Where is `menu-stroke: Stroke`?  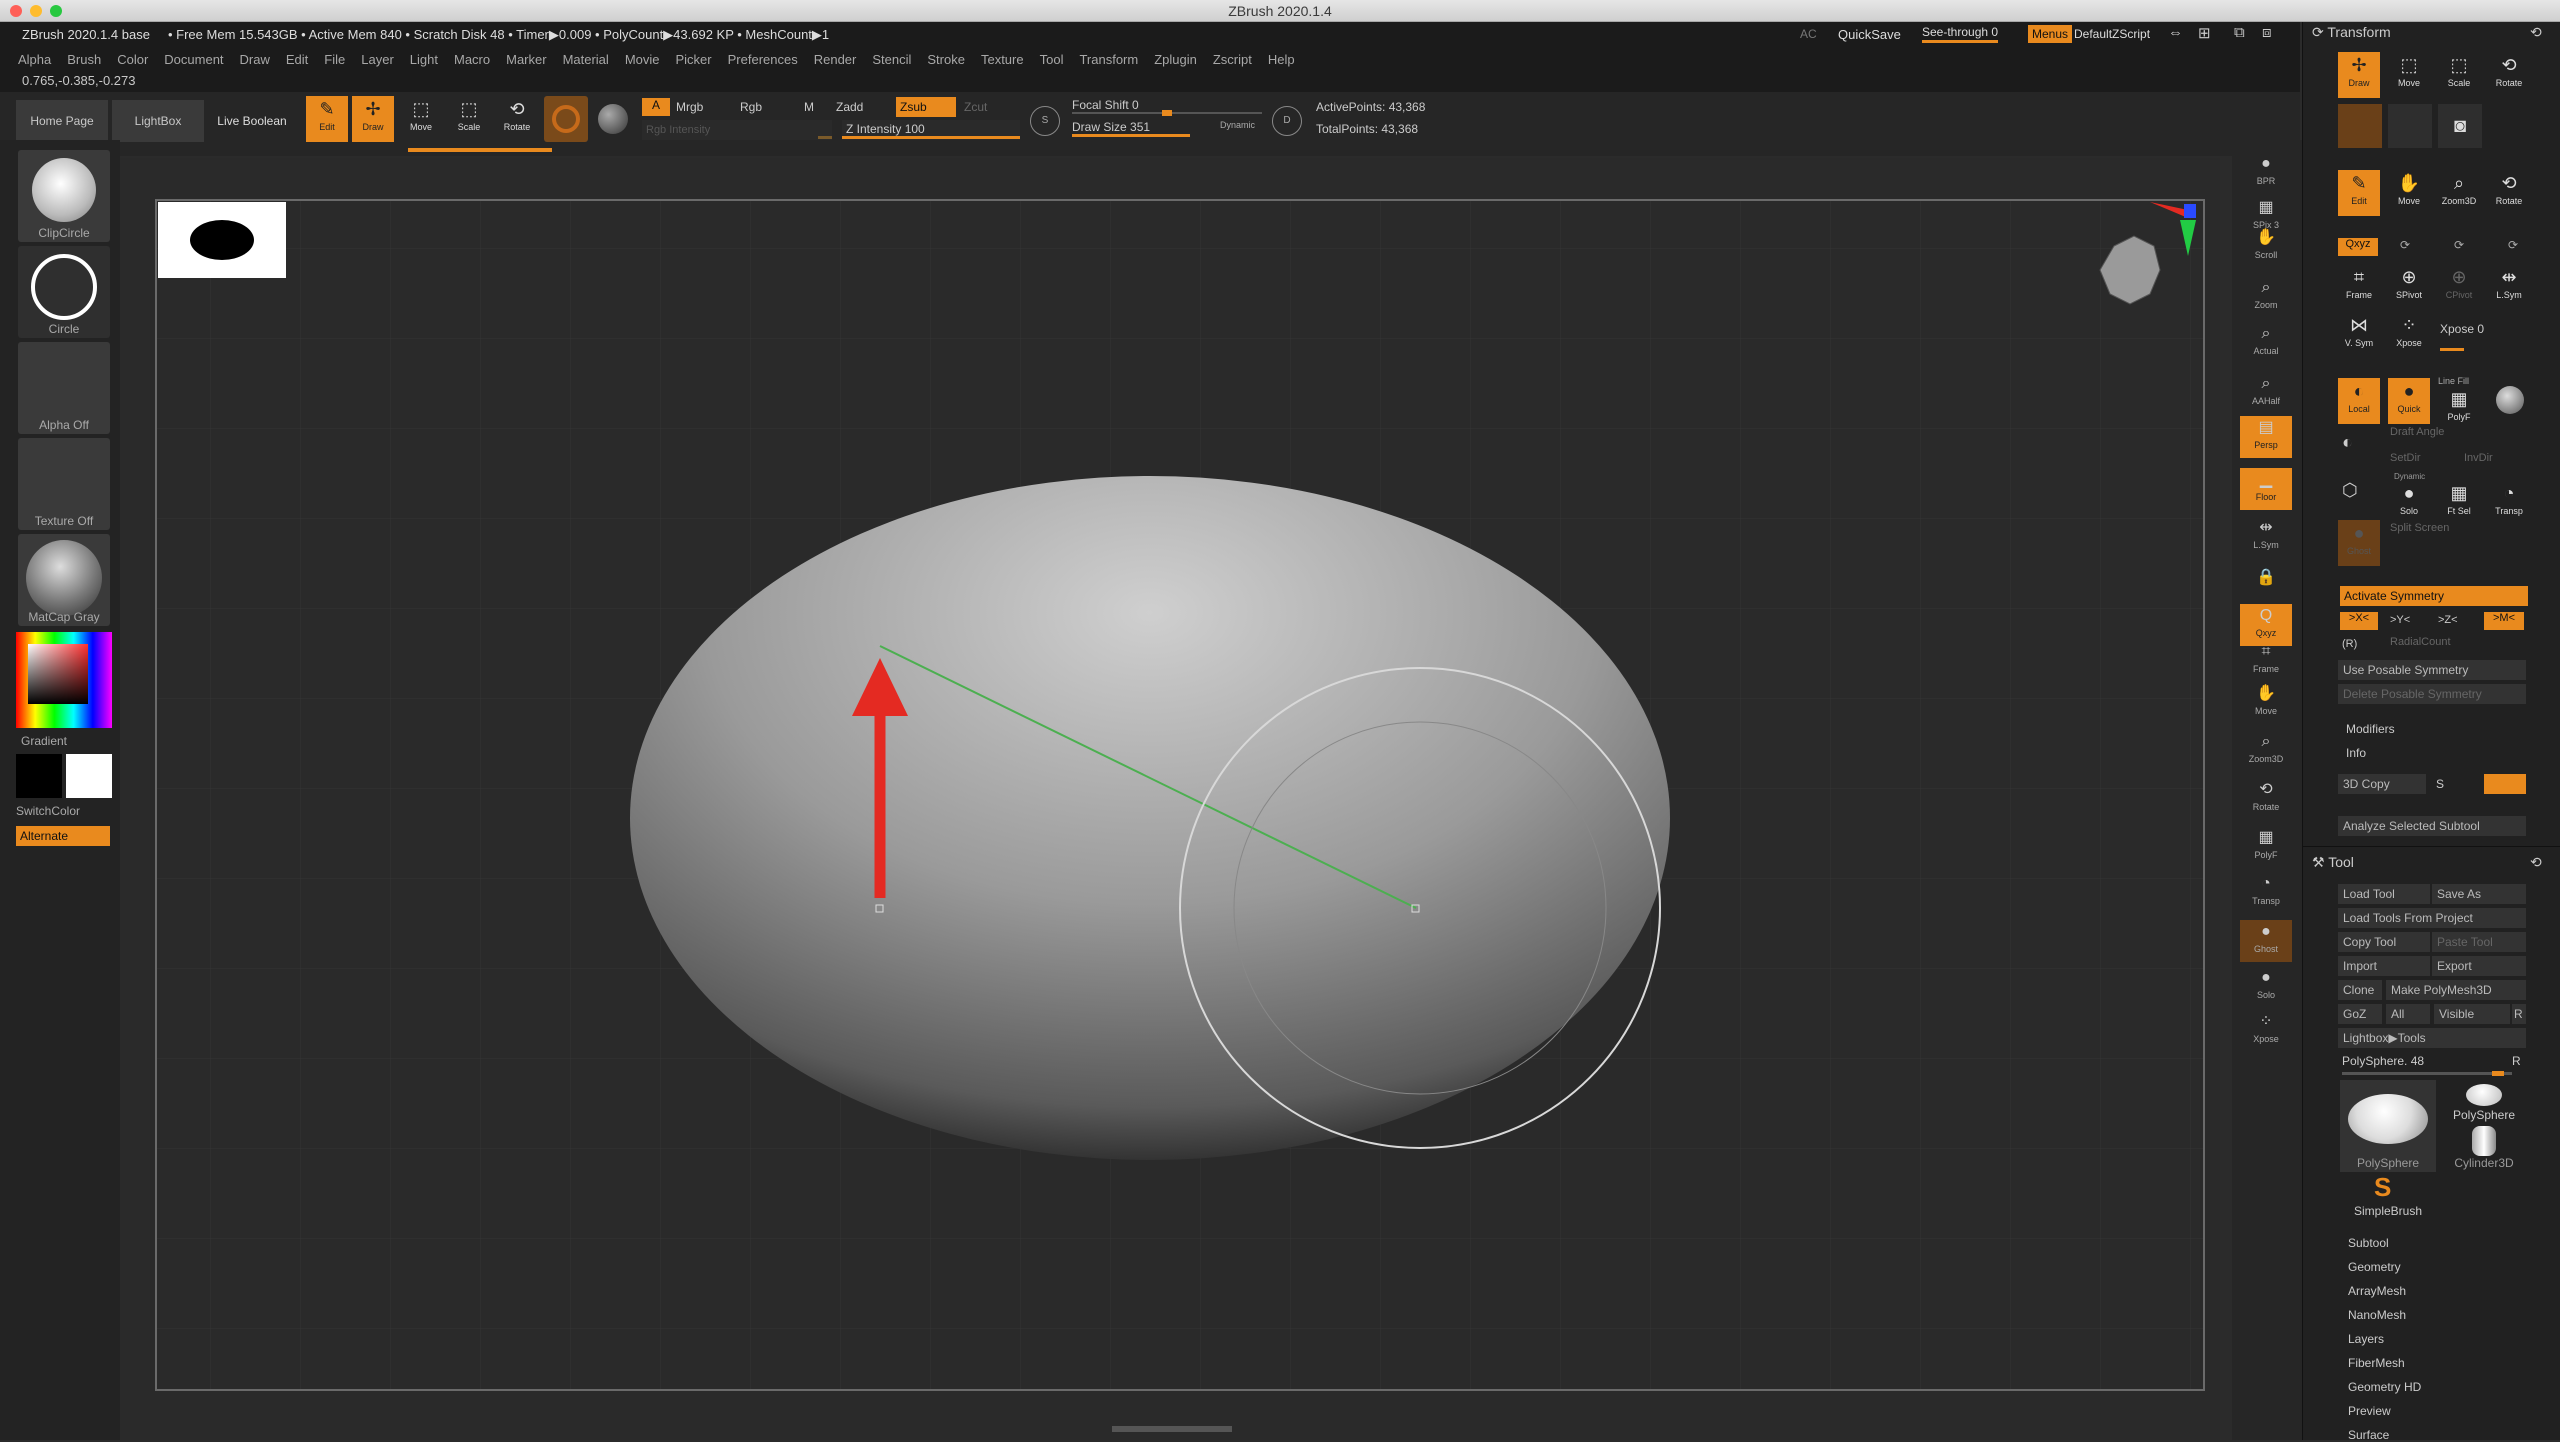 menu-stroke: Stroke is located at coordinates (946, 59).